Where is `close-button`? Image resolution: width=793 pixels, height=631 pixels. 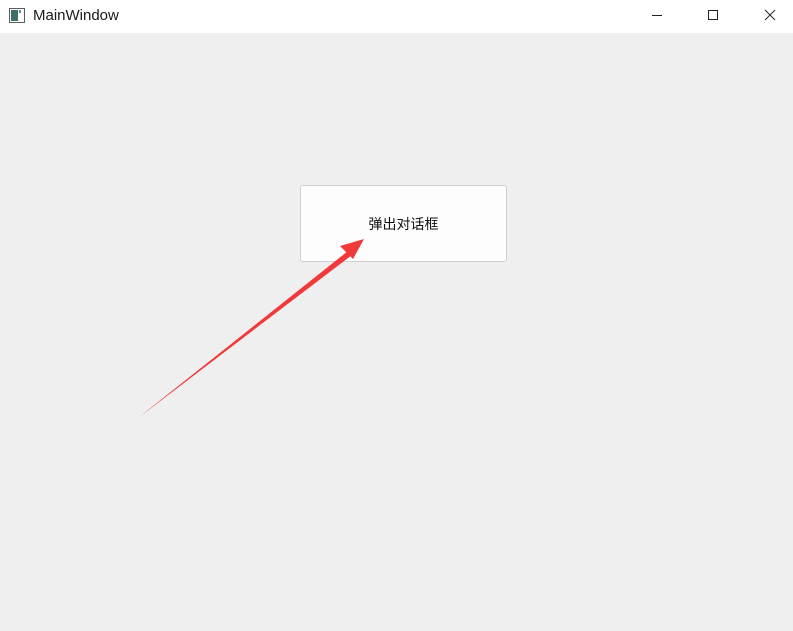
close-button is located at coordinates (770, 15).